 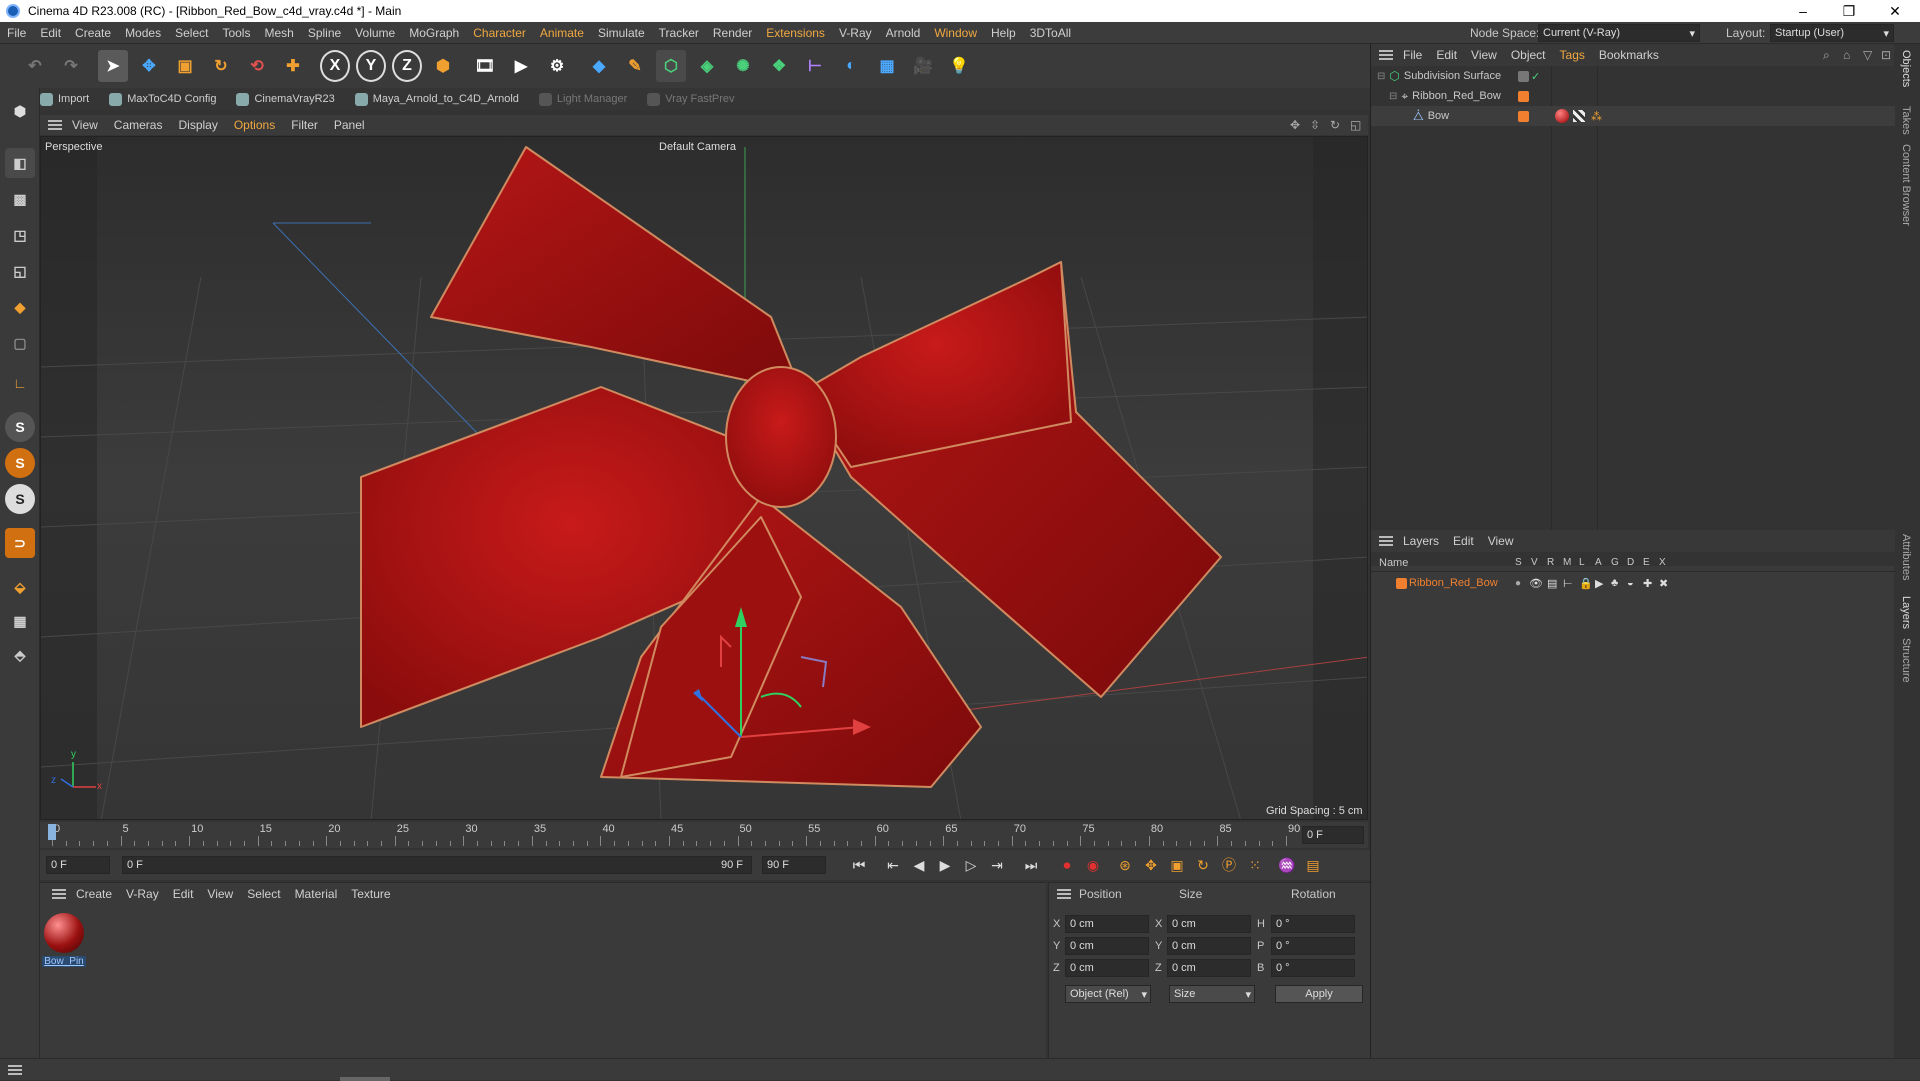 I want to click on workplane-icon: ⬙, so click(x=20, y=587).